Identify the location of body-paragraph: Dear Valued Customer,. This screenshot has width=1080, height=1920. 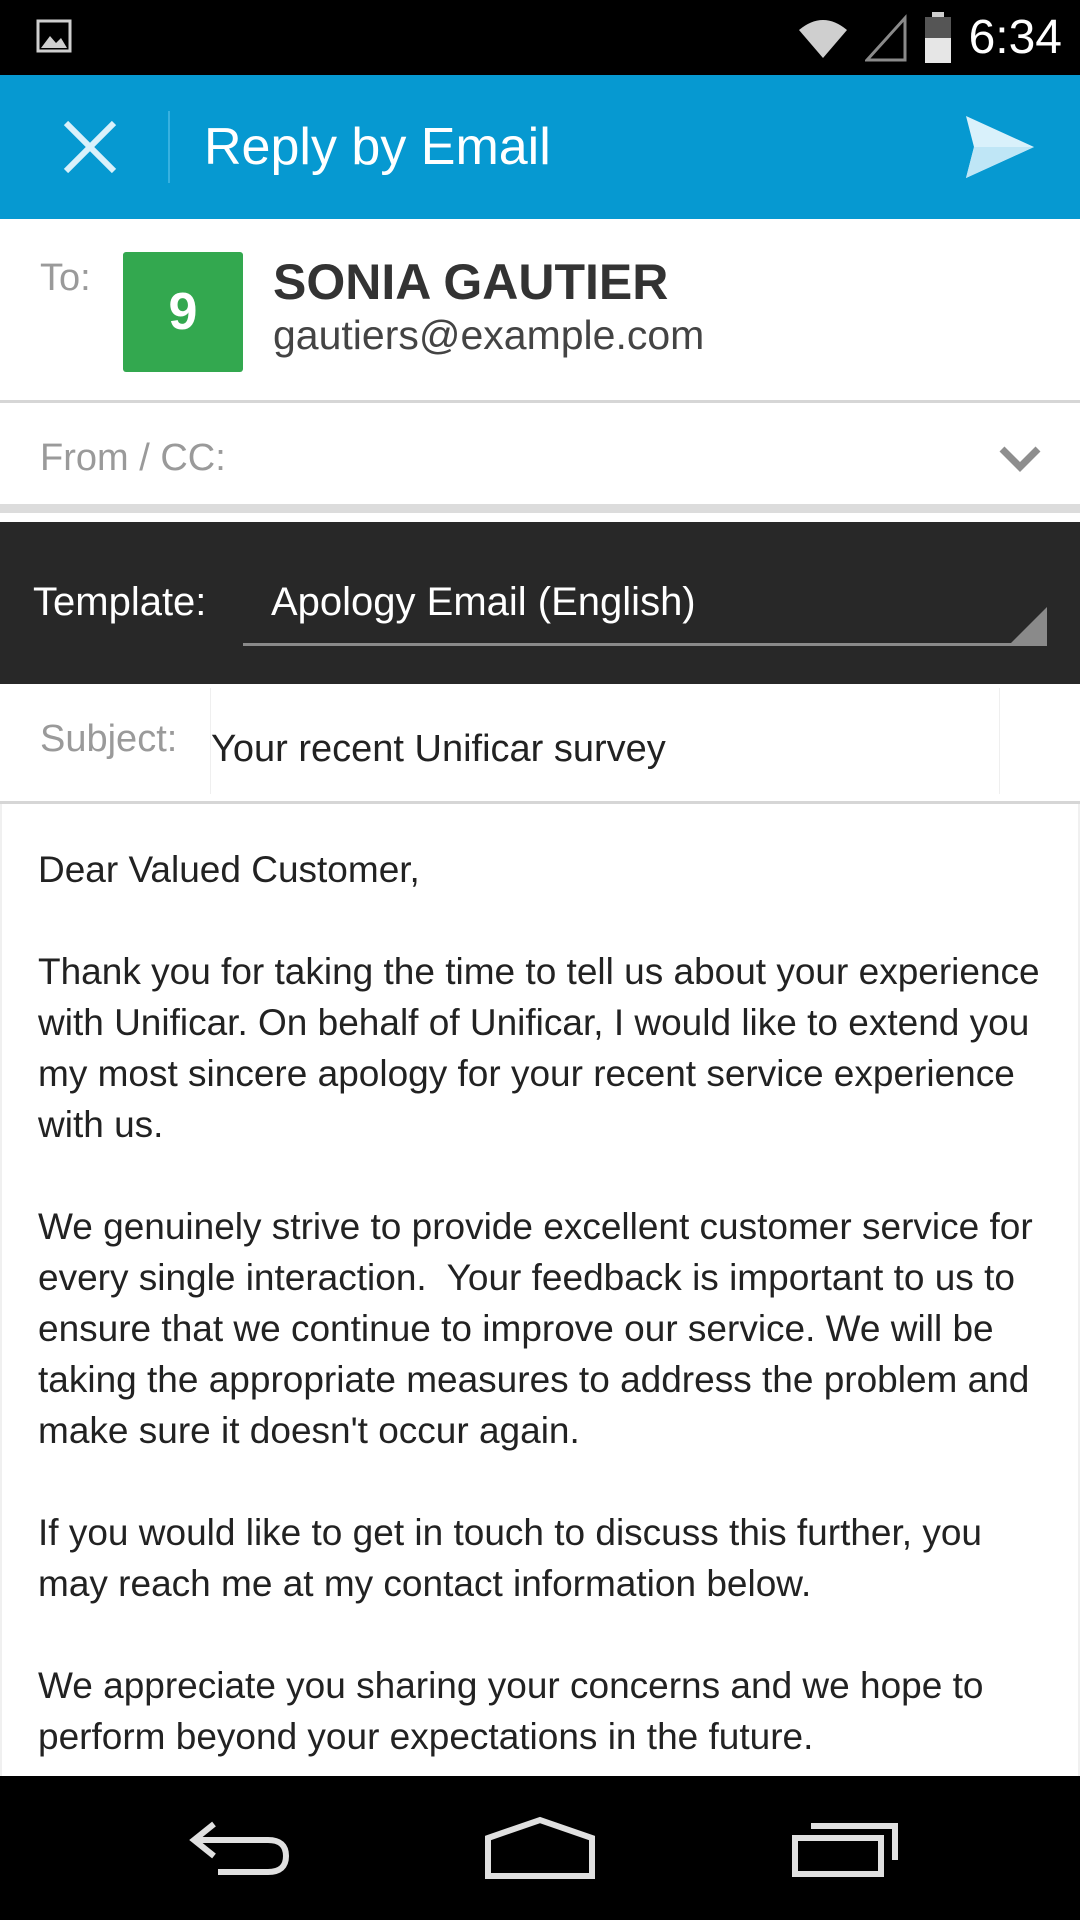
(229, 869).